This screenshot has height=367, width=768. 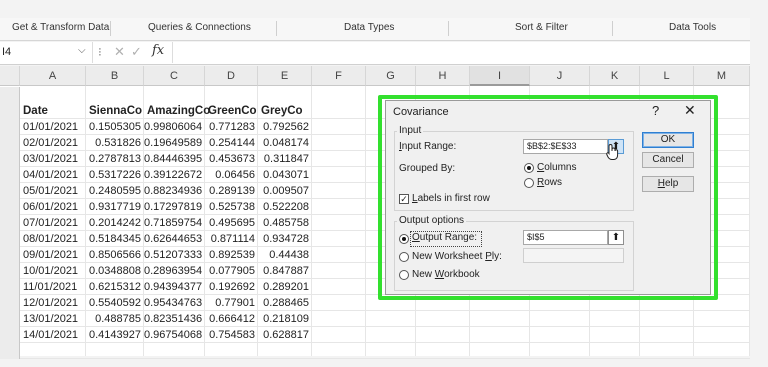 I want to click on value-cell: 0.6215312, so click(x=113, y=287).